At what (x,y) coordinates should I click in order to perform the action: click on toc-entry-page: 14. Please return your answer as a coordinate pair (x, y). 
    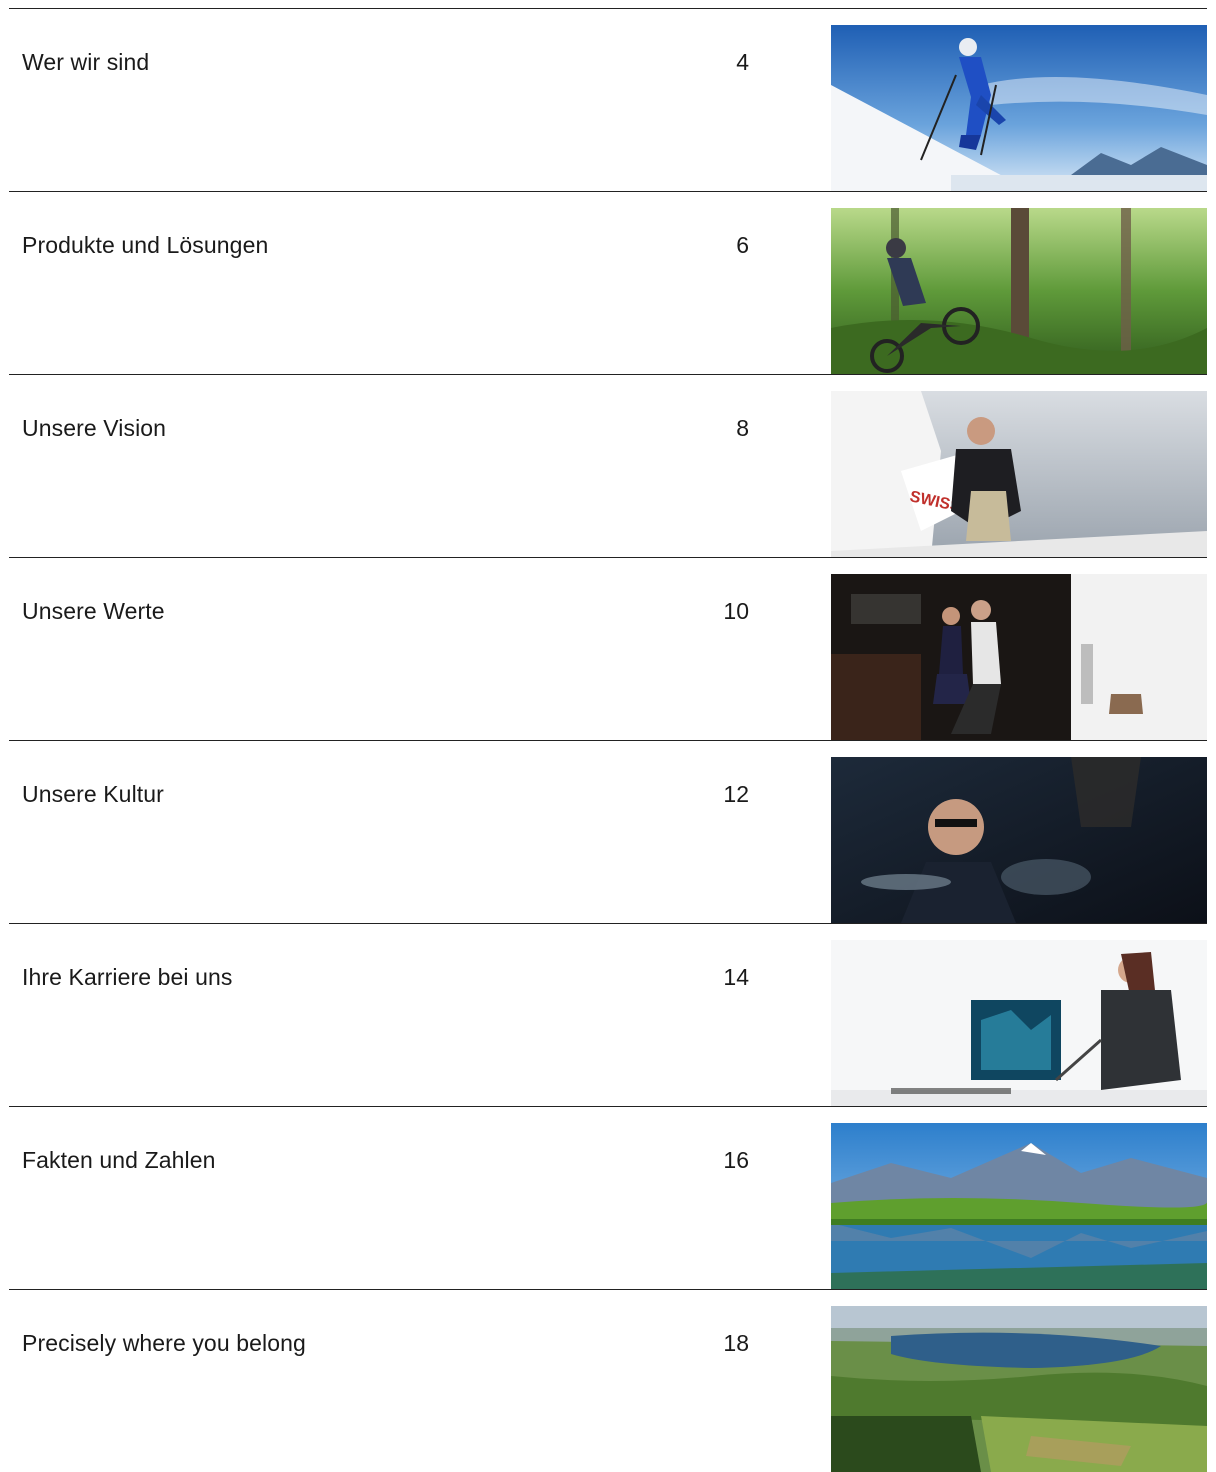
    Looking at the image, I should click on (736, 977).